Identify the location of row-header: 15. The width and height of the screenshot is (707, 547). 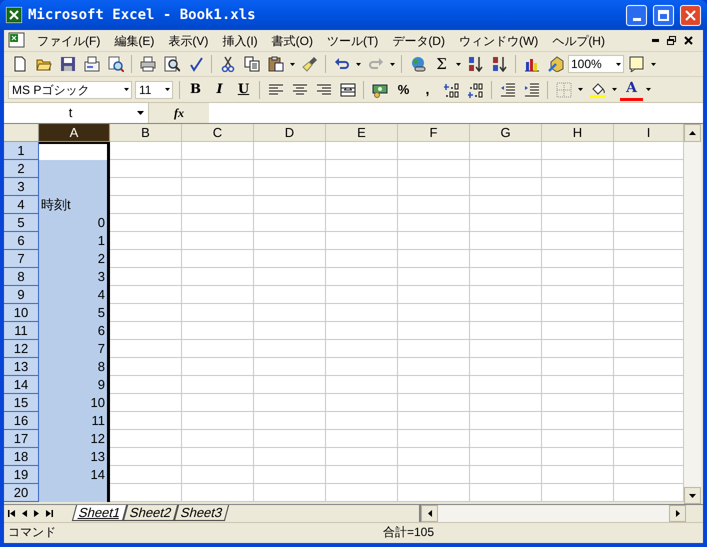
(21, 403).